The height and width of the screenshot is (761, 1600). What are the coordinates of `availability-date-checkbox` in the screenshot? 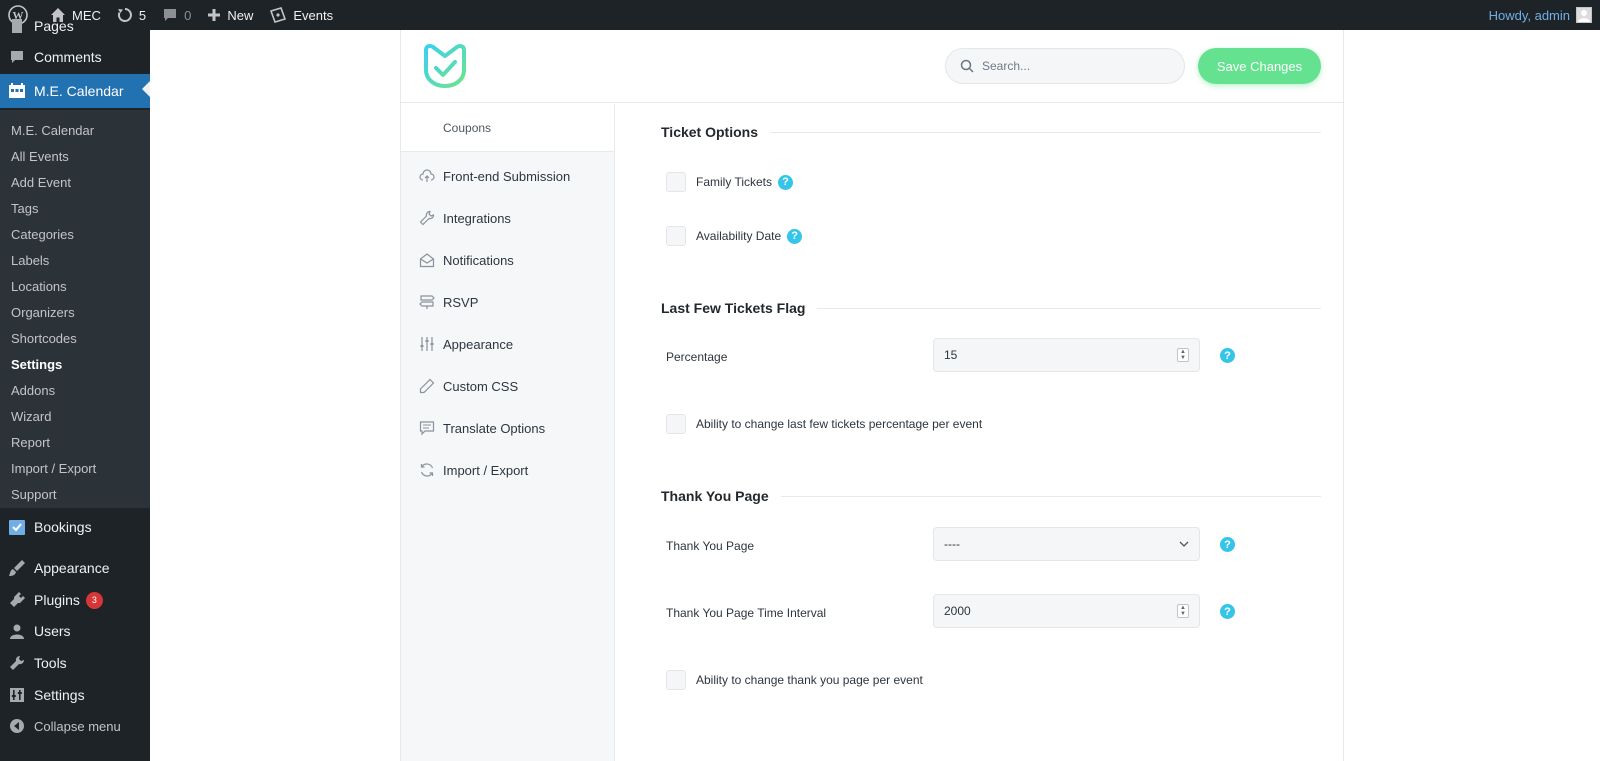 It's located at (676, 236).